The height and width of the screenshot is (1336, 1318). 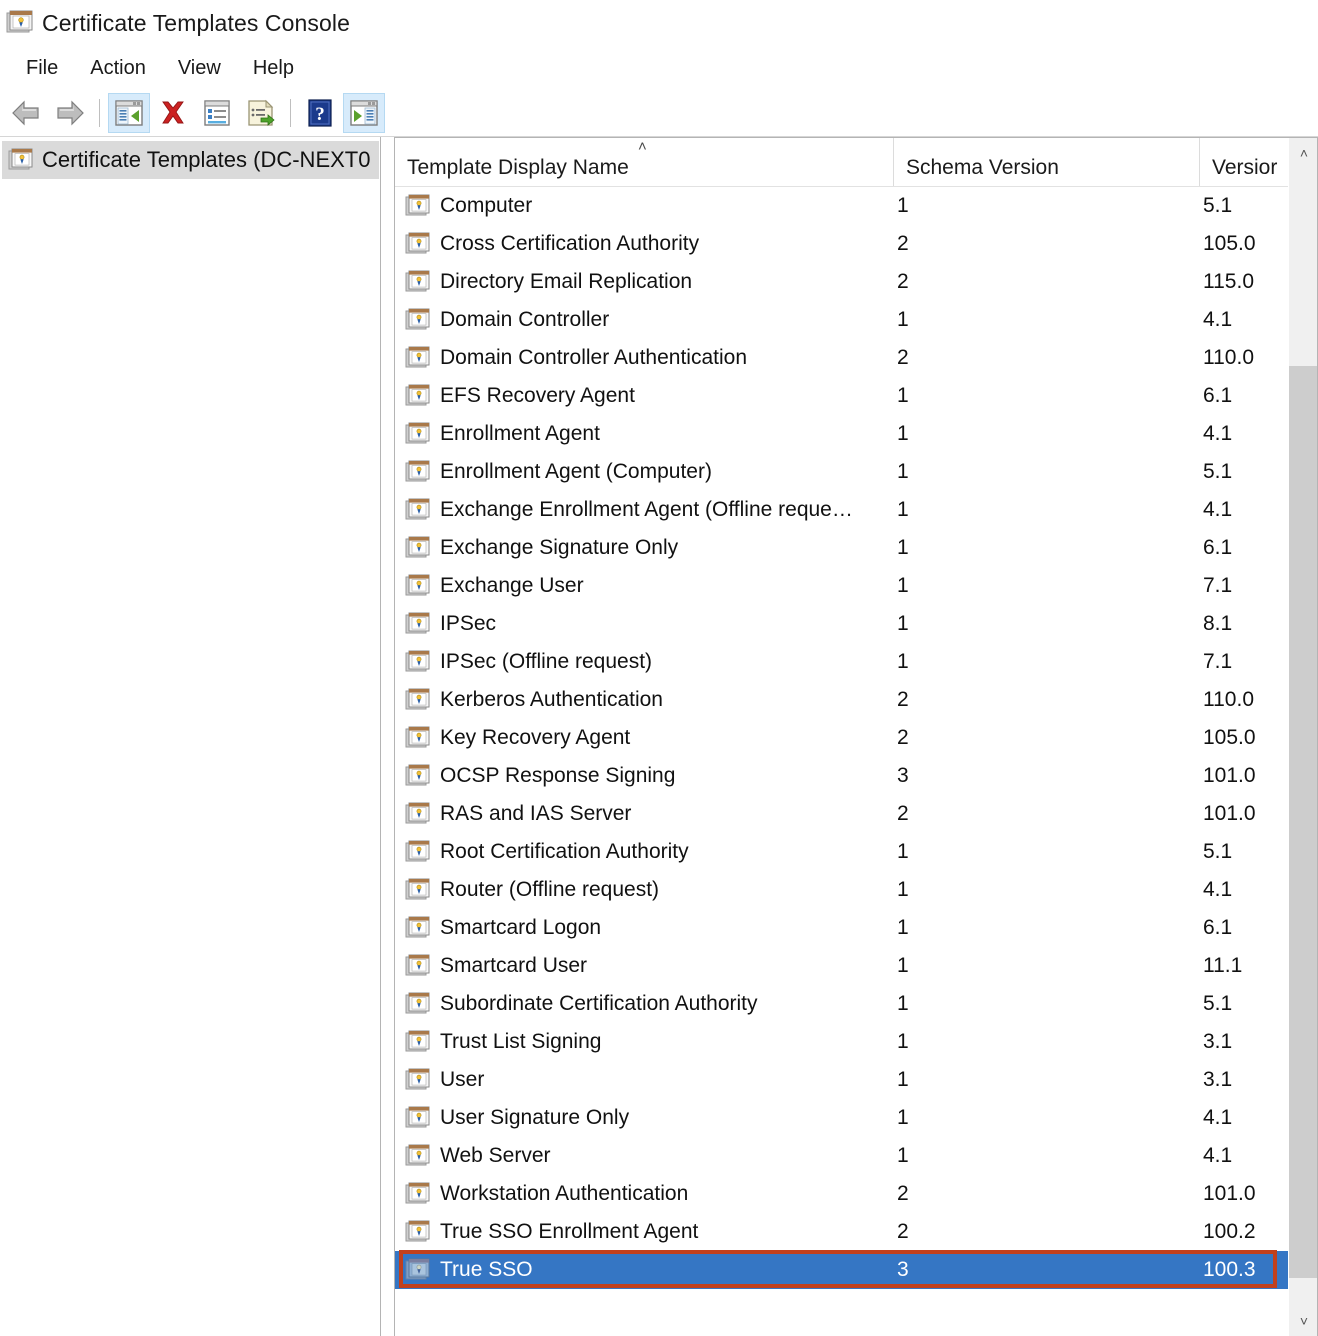 What do you see at coordinates (856, 814) in the screenshot?
I see `table-row: RAS and IAS Server 2 101.0` at bounding box center [856, 814].